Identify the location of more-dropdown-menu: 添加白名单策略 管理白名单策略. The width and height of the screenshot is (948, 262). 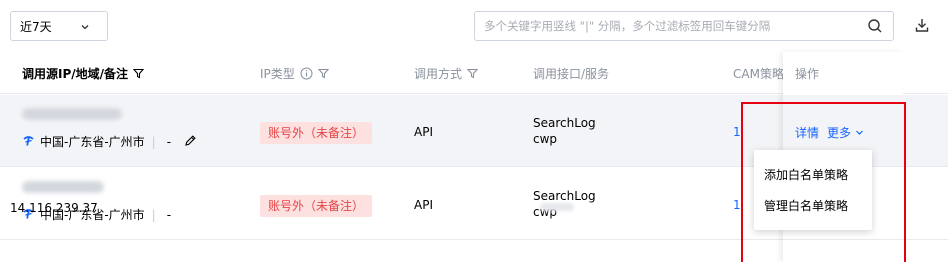
(813, 190).